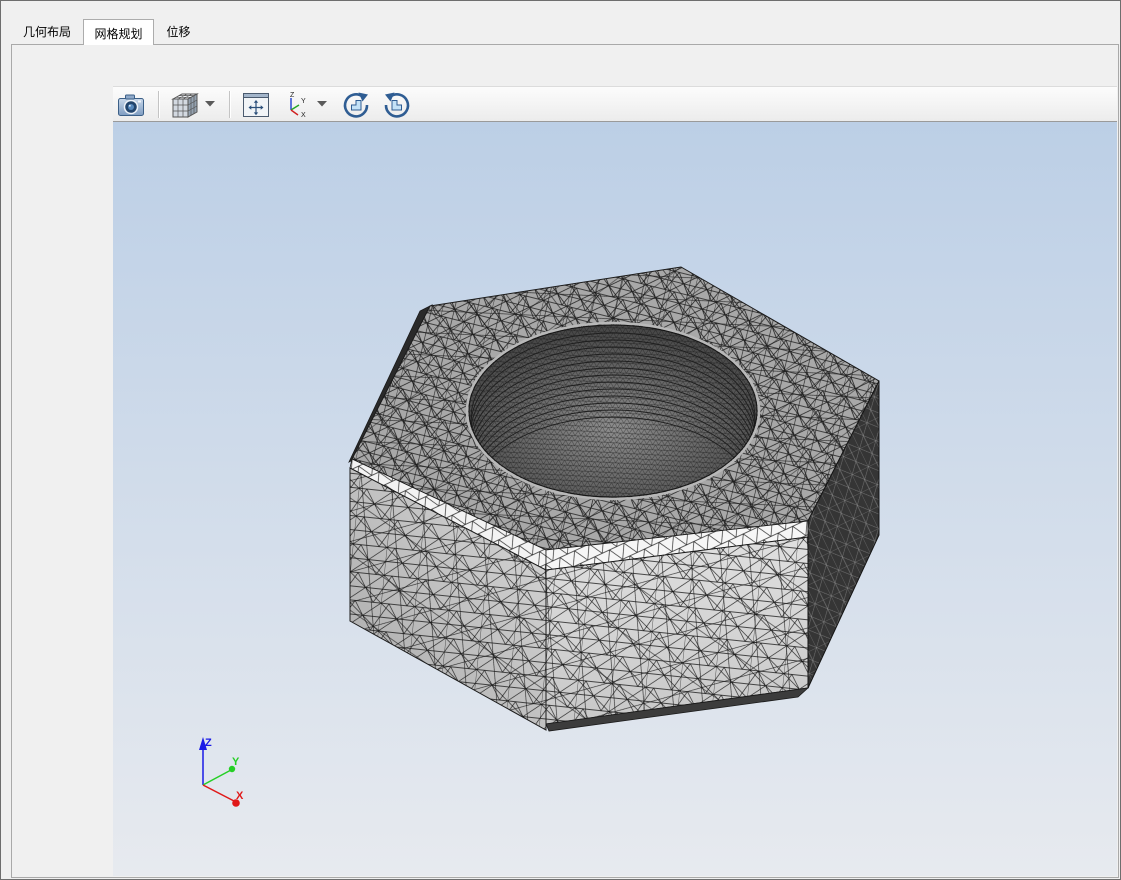 This screenshot has height=880, width=1121. I want to click on x-axis-label: X, so click(240, 796).